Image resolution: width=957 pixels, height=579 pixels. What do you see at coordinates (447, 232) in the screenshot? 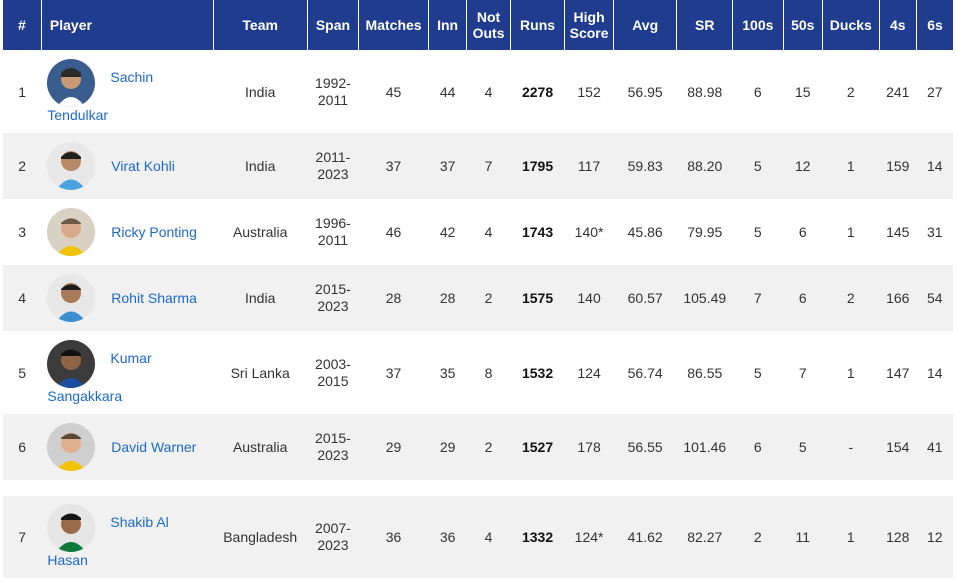
I see `inn-cell: 42` at bounding box center [447, 232].